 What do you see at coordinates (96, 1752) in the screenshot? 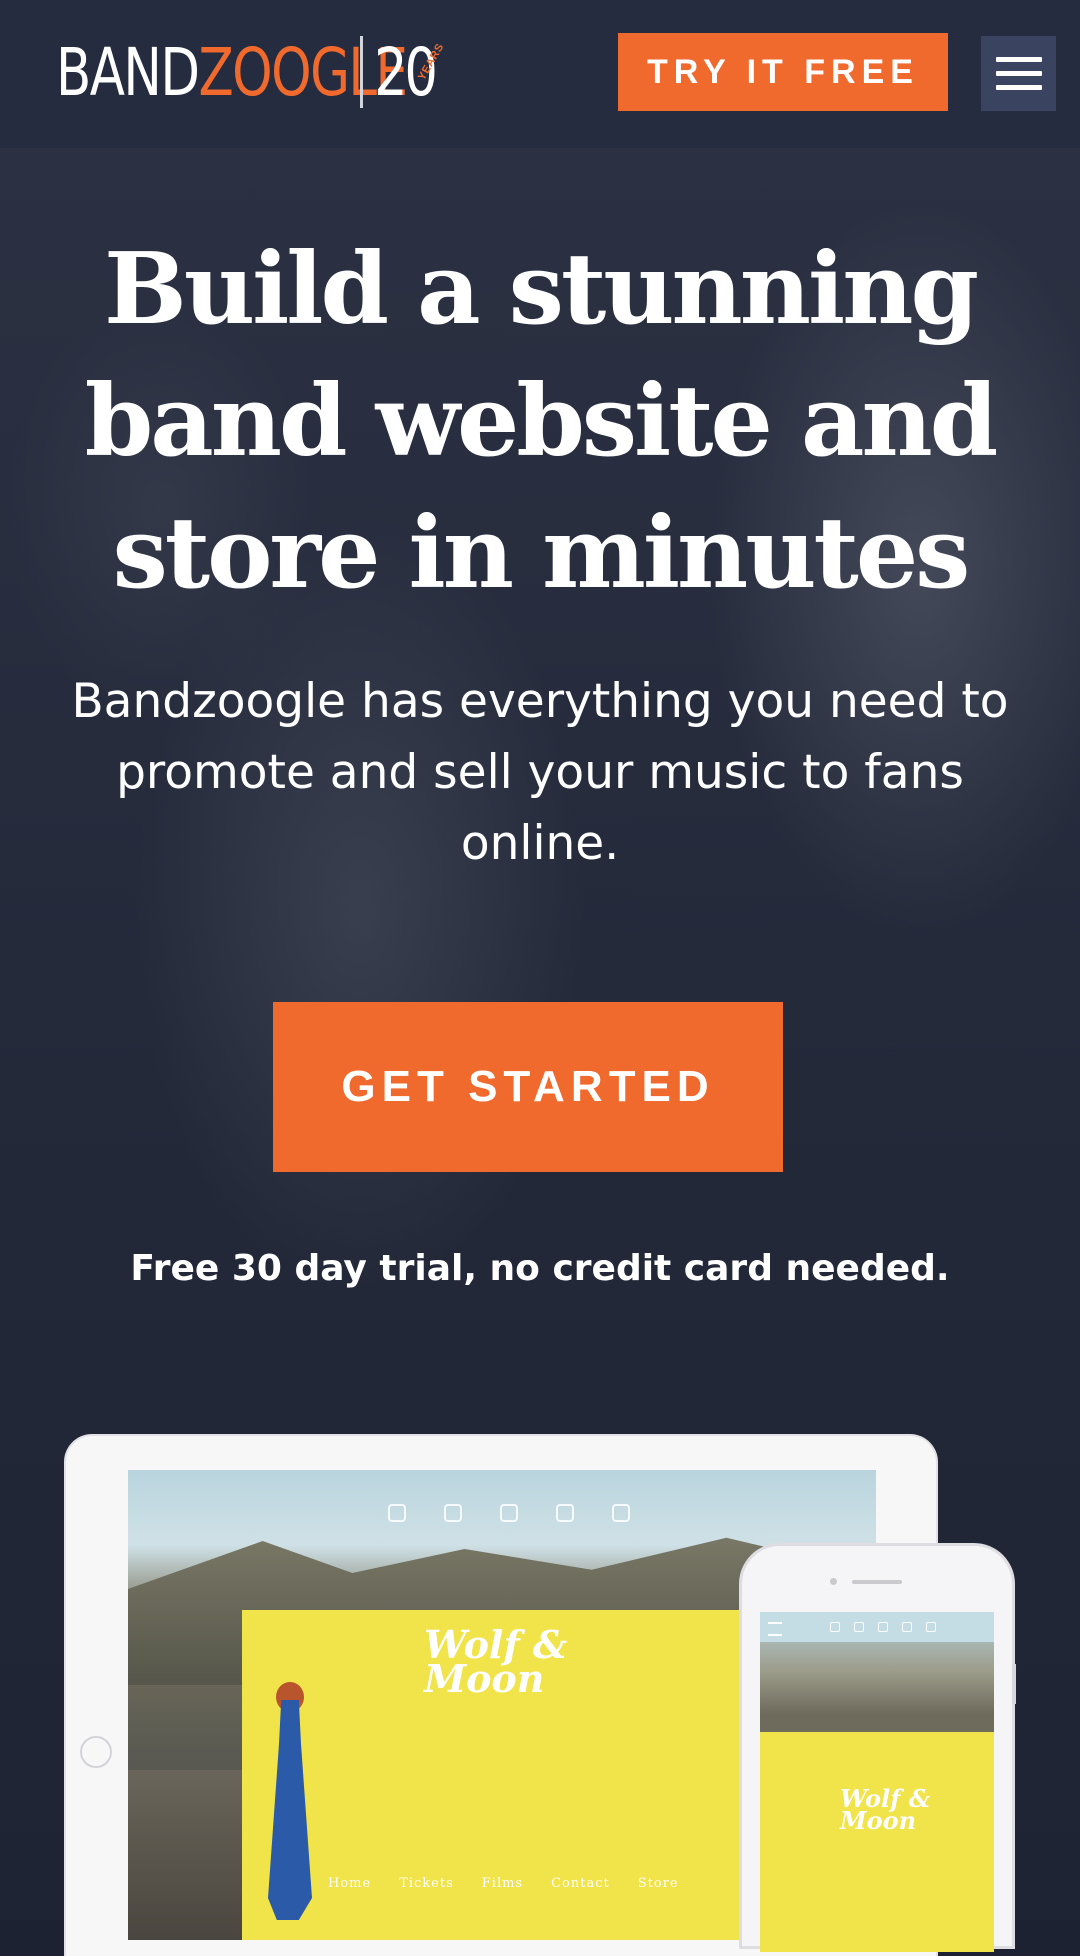
I see `tablet-home-button` at bounding box center [96, 1752].